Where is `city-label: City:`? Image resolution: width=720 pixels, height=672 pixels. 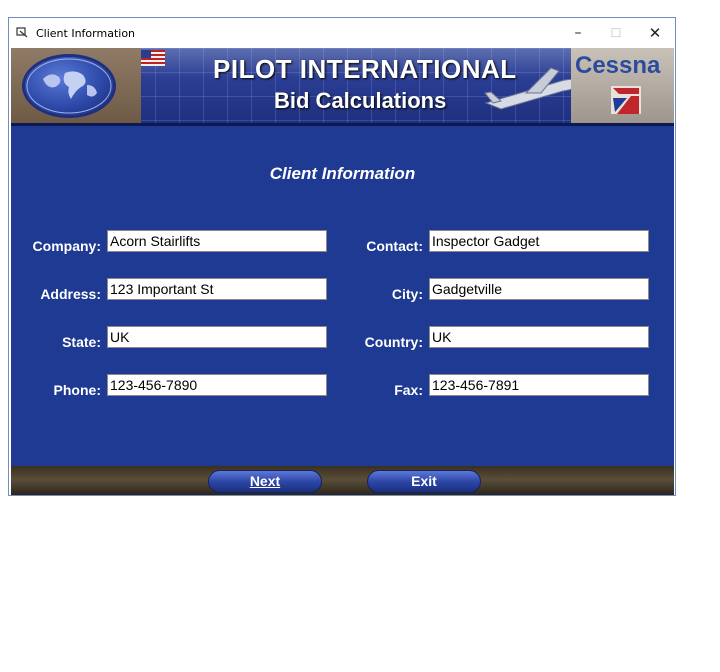 city-label: City: is located at coordinates (407, 294).